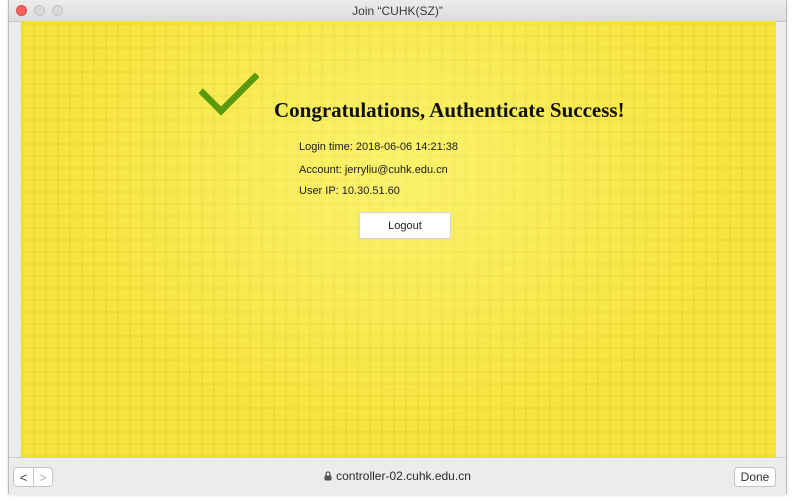 This screenshot has height=501, width=795. I want to click on url-text: controller-02.cuhk.edu.cn, so click(403, 476).